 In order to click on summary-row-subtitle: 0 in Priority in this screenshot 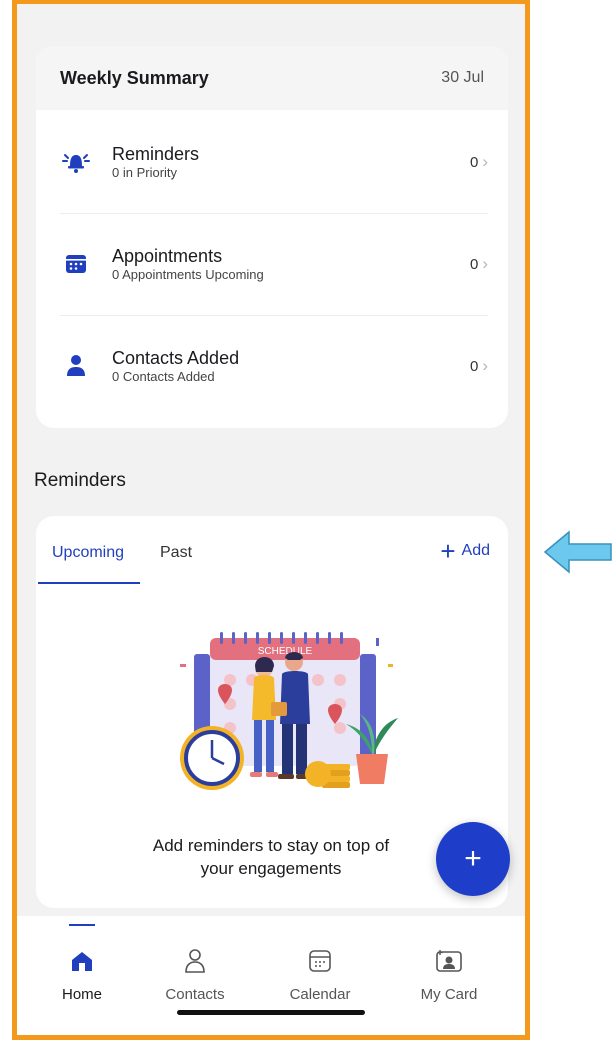, I will do `click(145, 172)`.